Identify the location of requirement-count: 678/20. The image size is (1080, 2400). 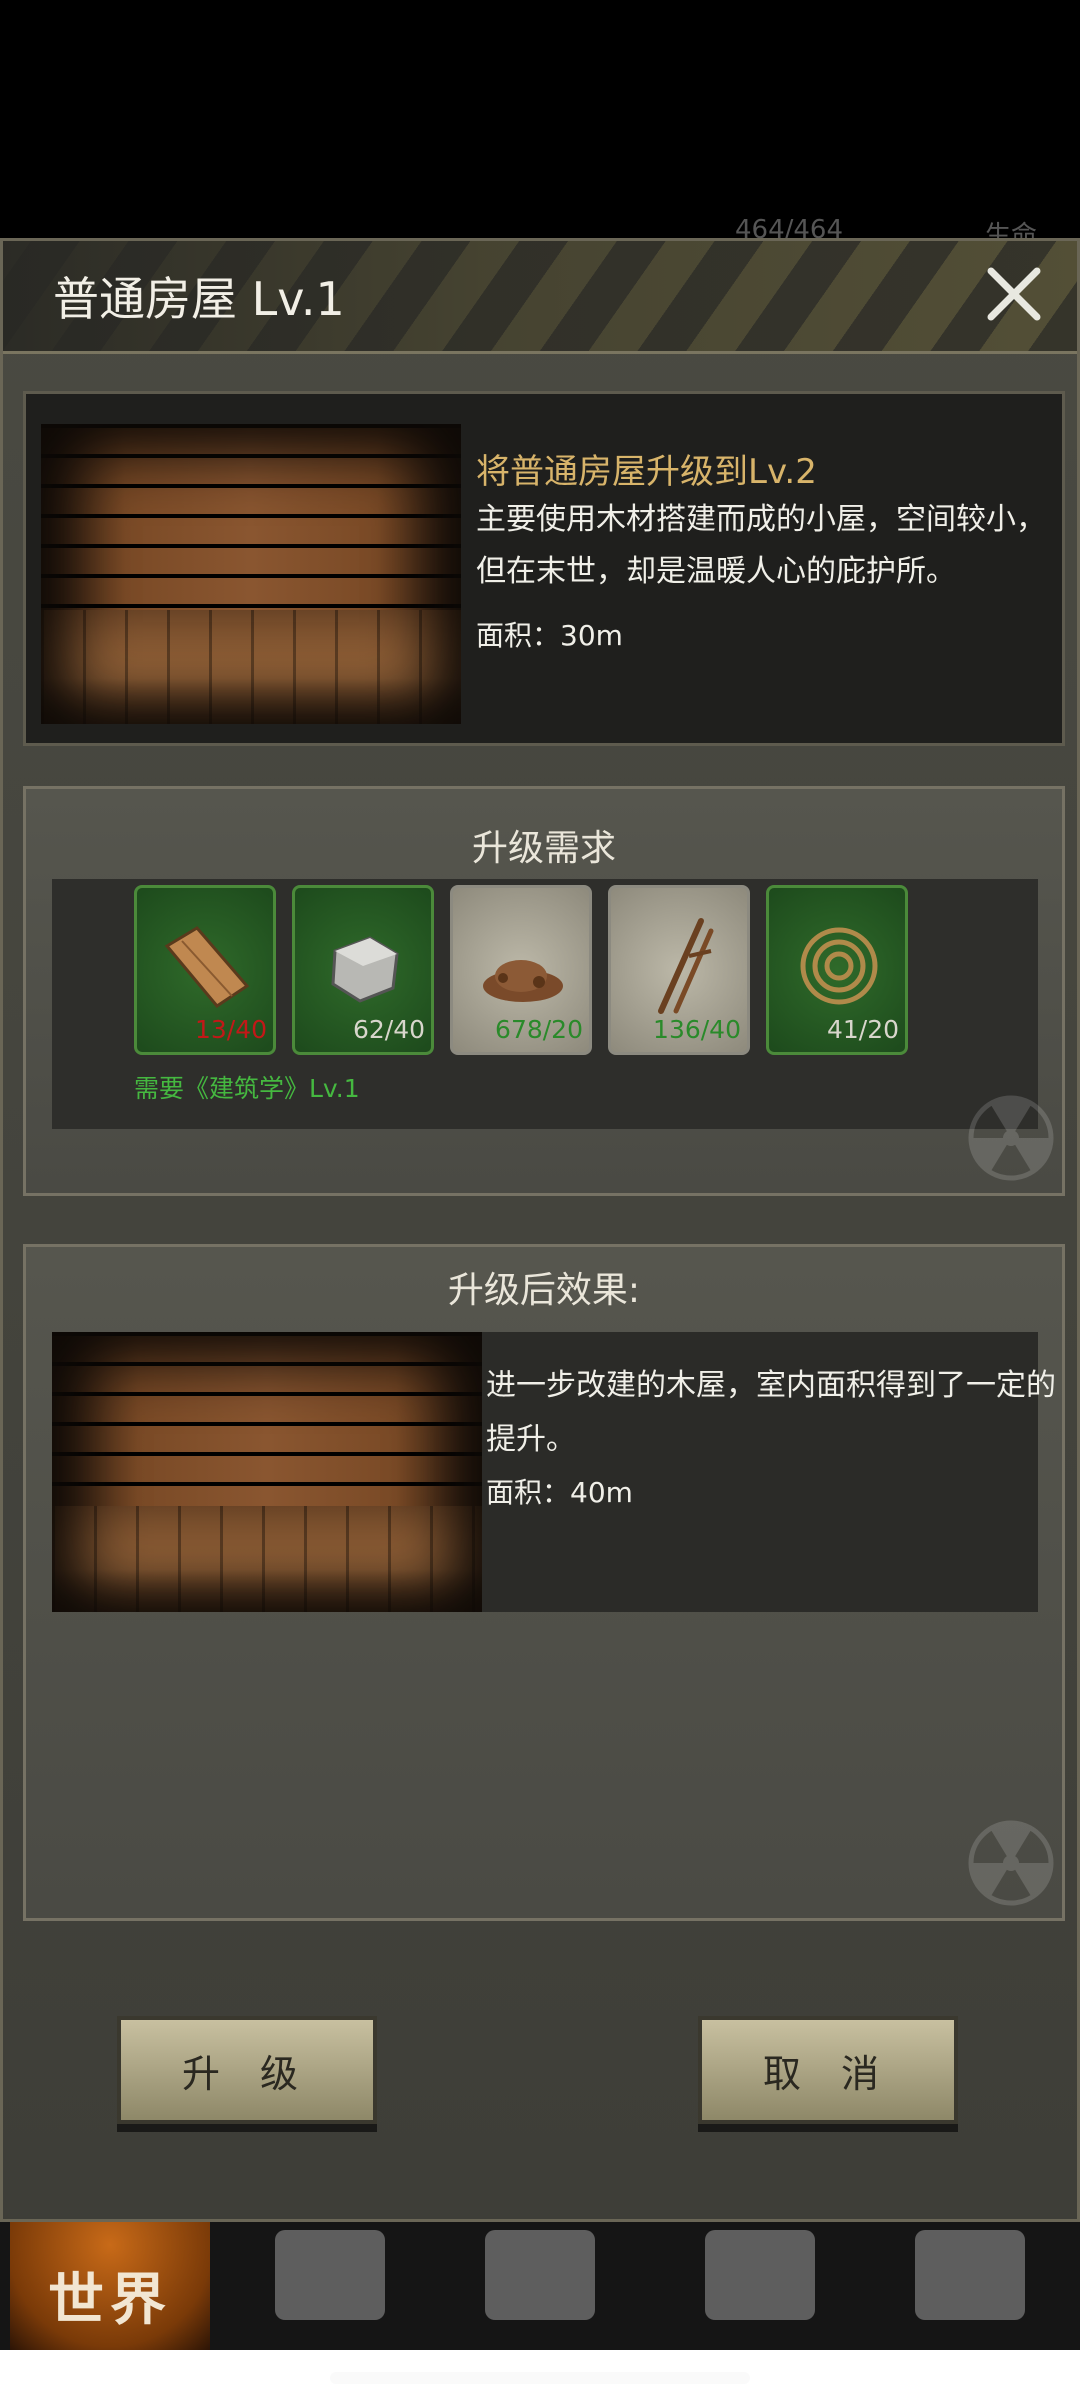
(539, 1029).